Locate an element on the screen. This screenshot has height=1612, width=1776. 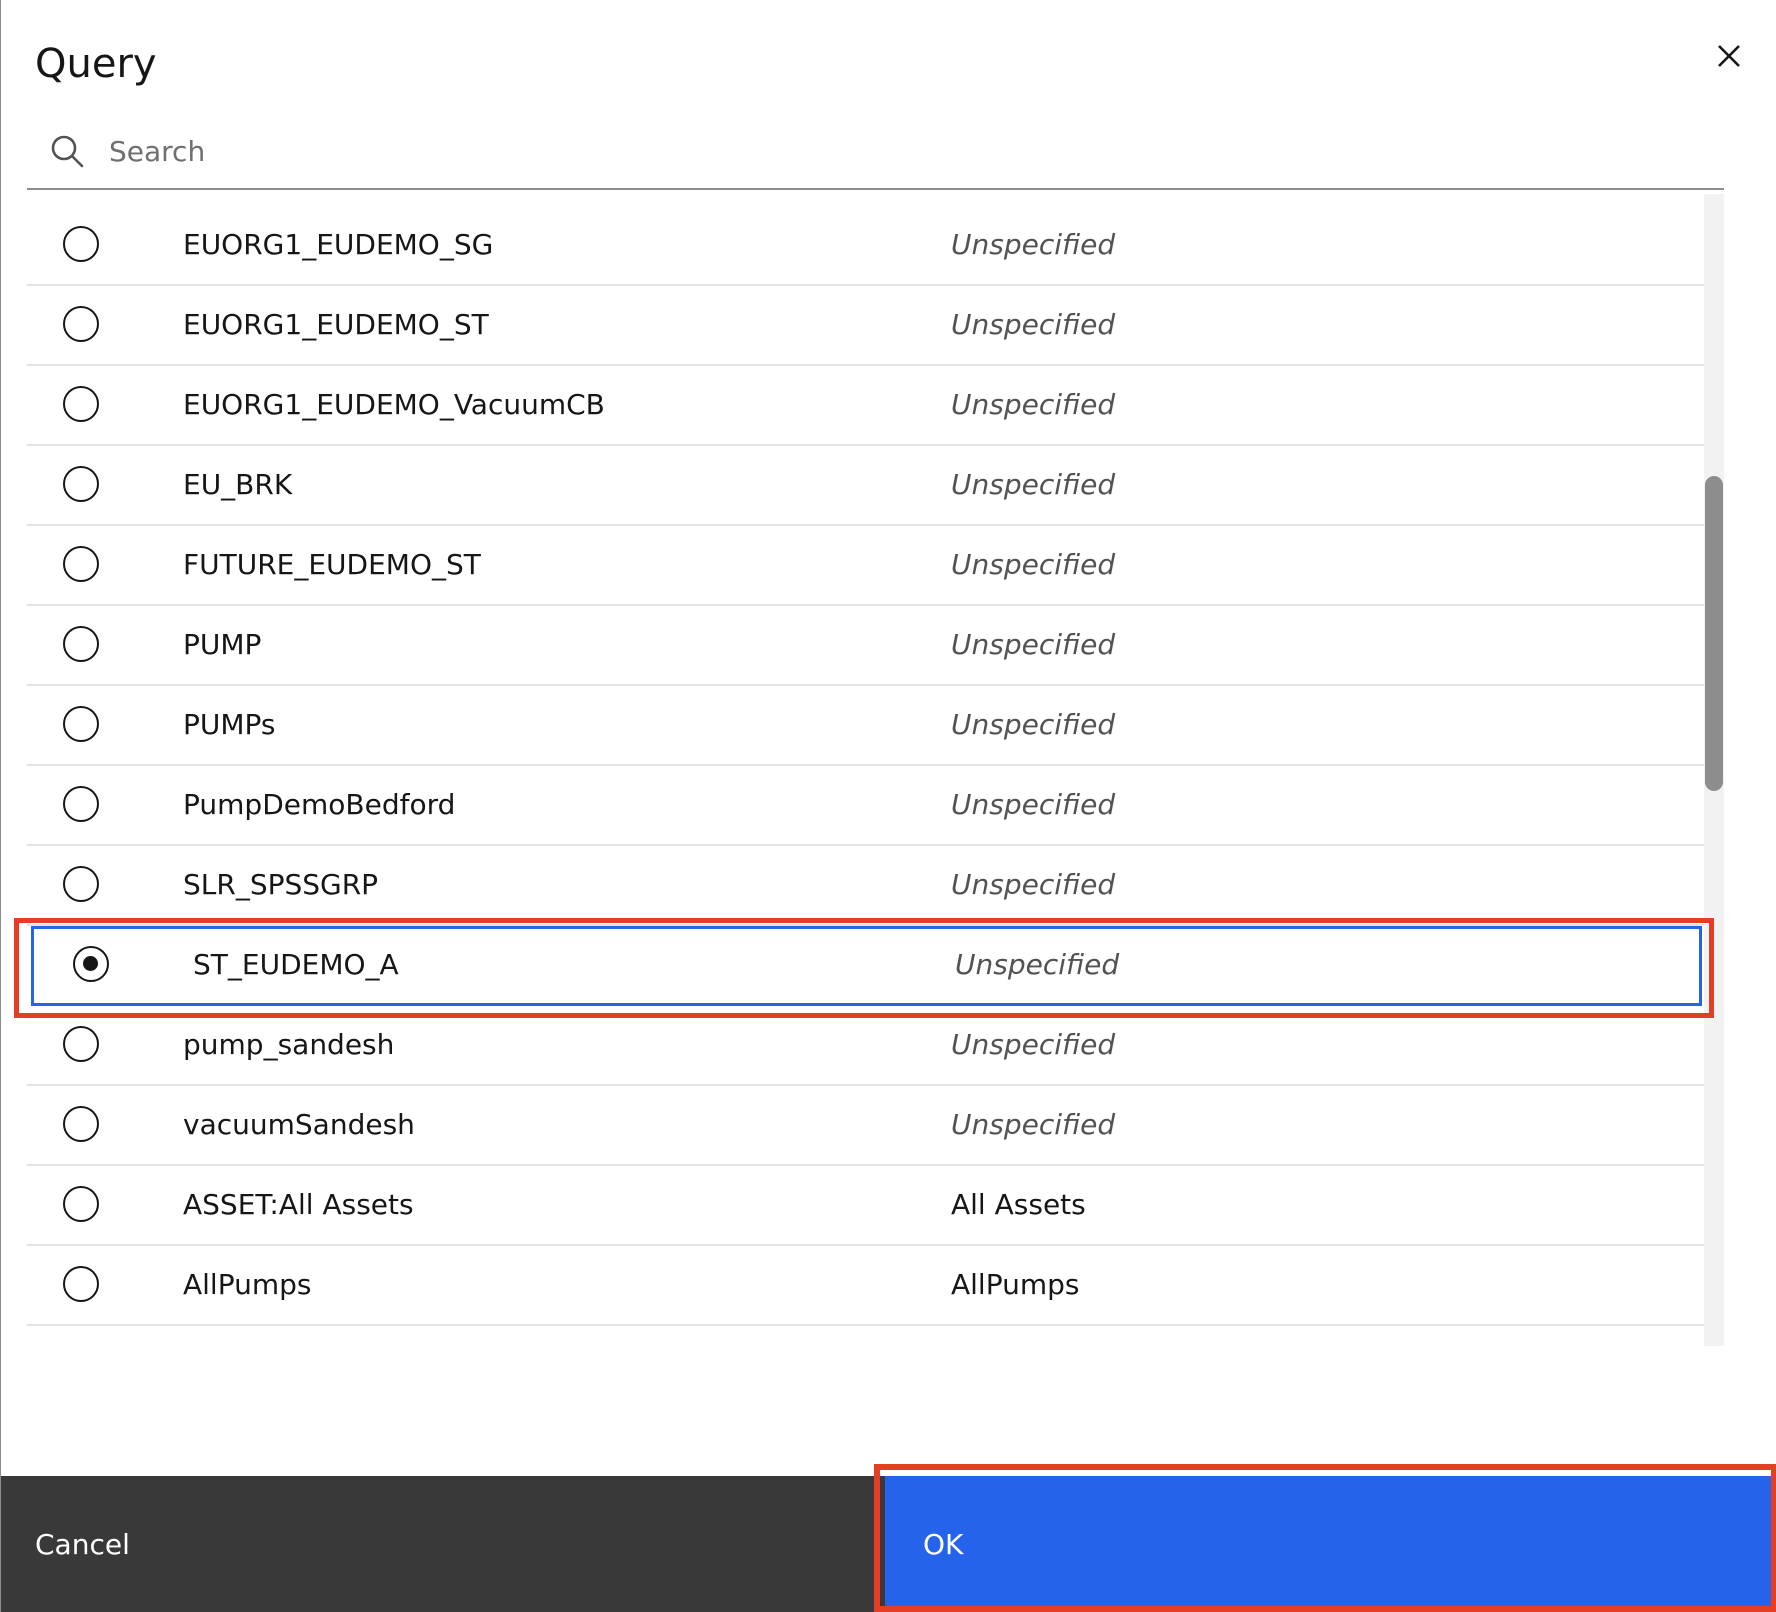
list-item: EUORG1_EUDEMO_VacuumCB Unspecified is located at coordinates (865, 406).